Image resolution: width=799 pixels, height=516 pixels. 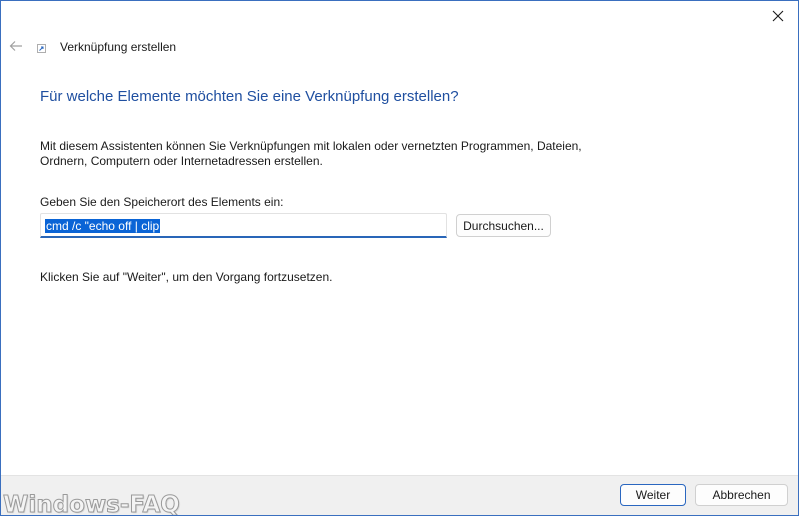 I want to click on next-button: Weiter, so click(x=653, y=495).